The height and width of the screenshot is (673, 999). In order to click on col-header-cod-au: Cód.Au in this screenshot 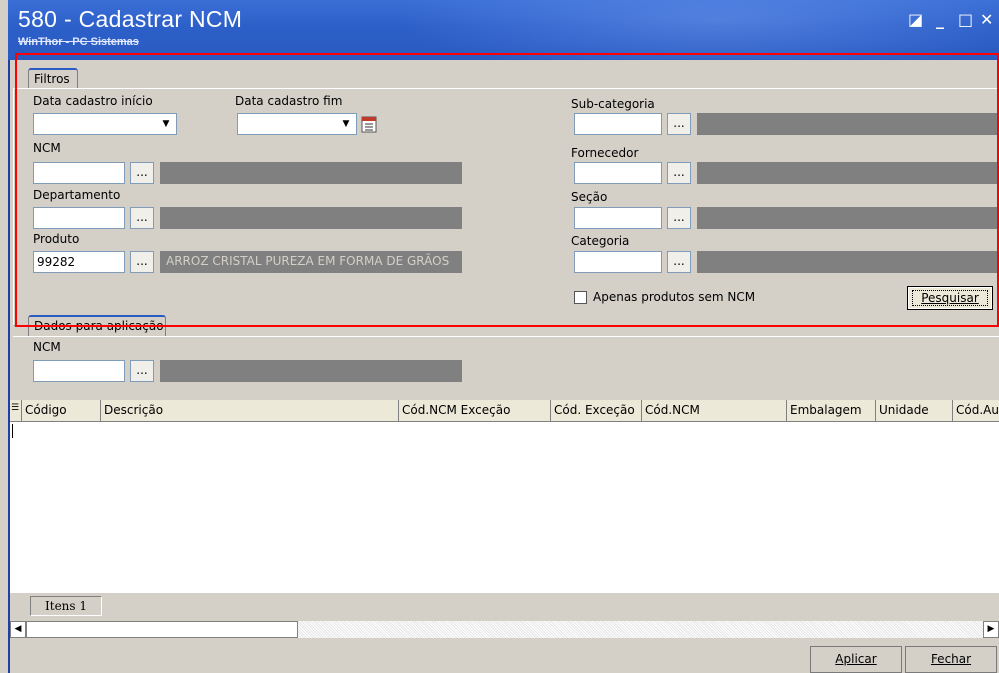, I will do `click(976, 410)`.